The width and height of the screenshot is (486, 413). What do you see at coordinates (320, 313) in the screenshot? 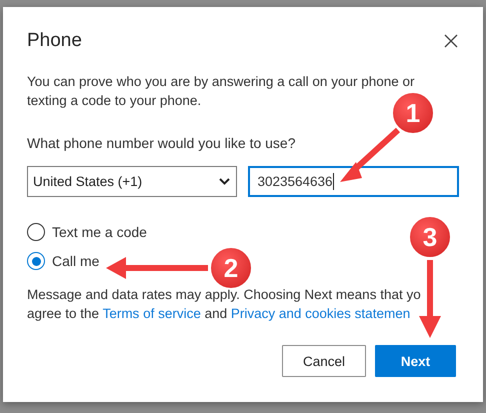
I see `privacy-link: Privacy and cookies statemen` at bounding box center [320, 313].